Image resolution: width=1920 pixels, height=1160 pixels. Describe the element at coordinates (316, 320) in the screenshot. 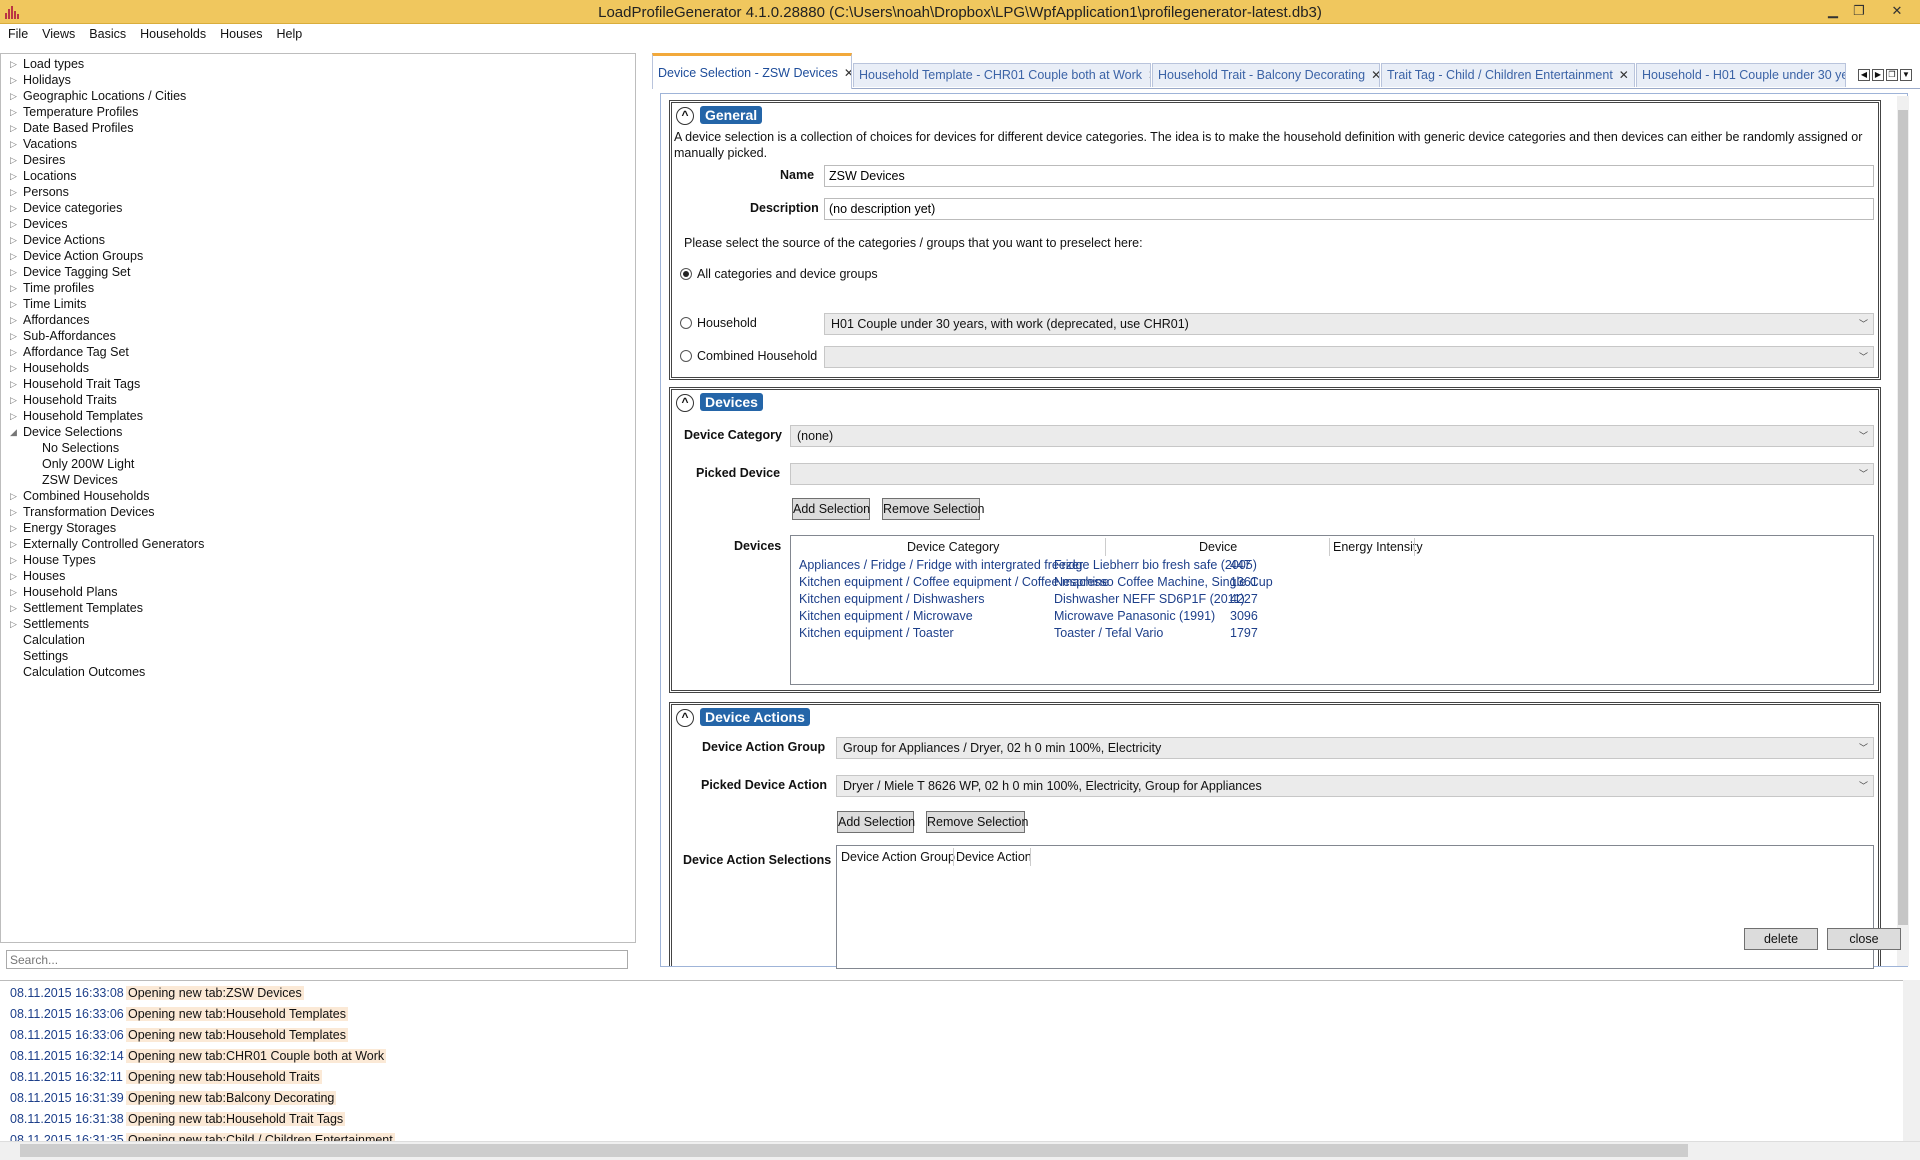

I see `tree-item: ▷ Affordances` at that location.